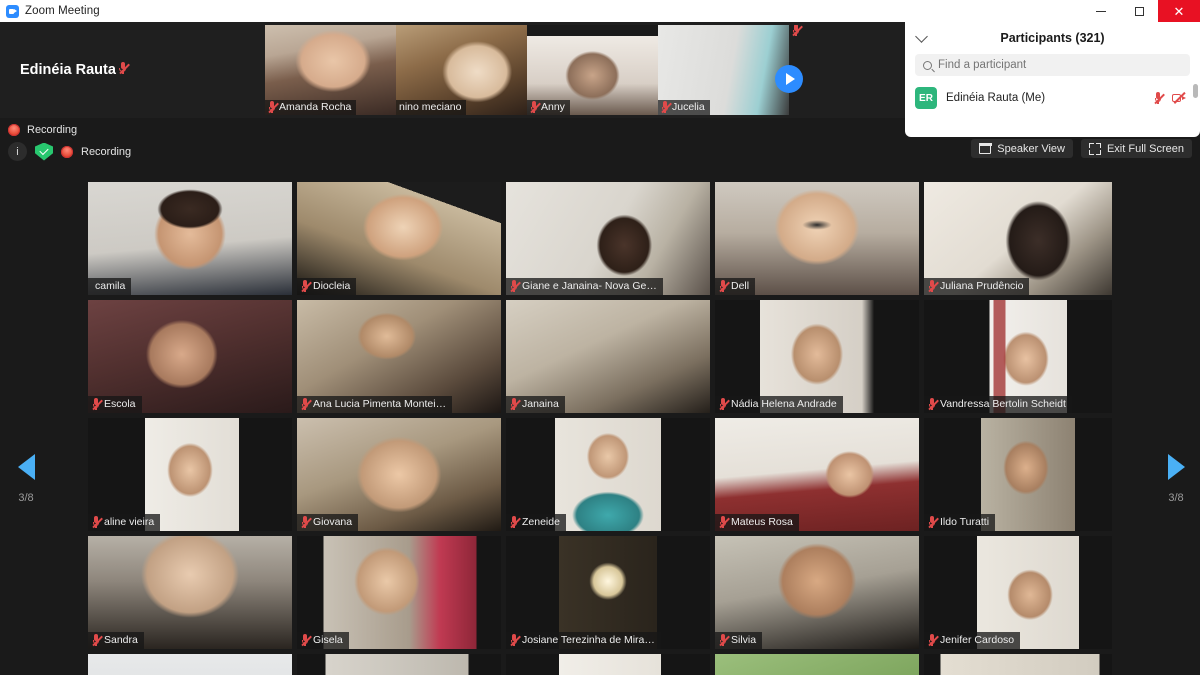  Describe the element at coordinates (399, 474) in the screenshot. I see `table-row: Giovana` at that location.